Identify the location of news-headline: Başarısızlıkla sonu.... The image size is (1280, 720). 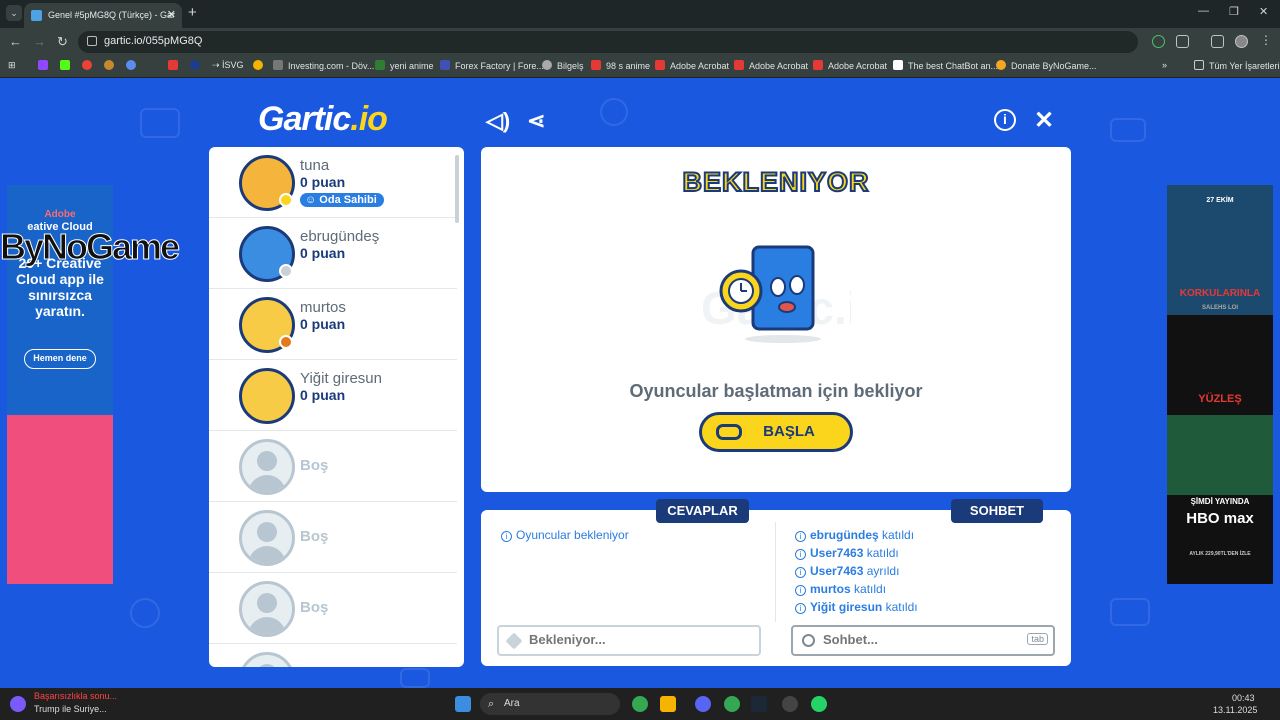
(75, 696).